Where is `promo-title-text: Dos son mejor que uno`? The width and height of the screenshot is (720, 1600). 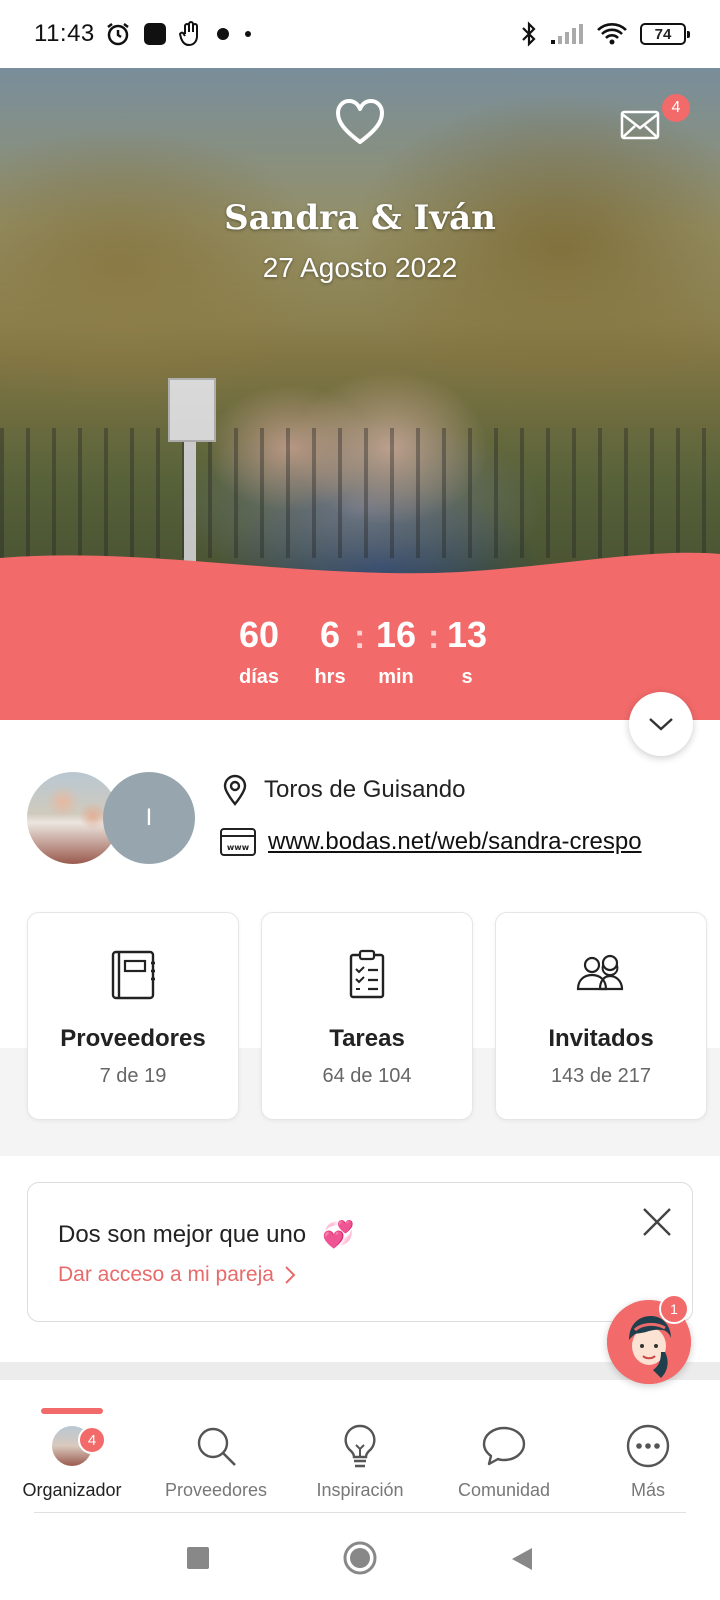 promo-title-text: Dos son mejor que uno is located at coordinates (182, 1234).